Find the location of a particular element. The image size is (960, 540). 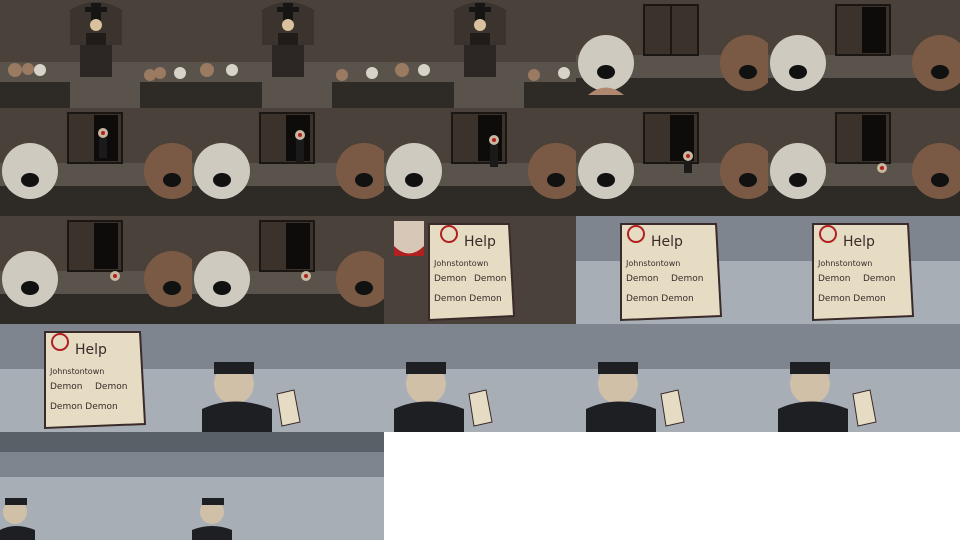

frame-pews-door-open is located at coordinates (864, 54).